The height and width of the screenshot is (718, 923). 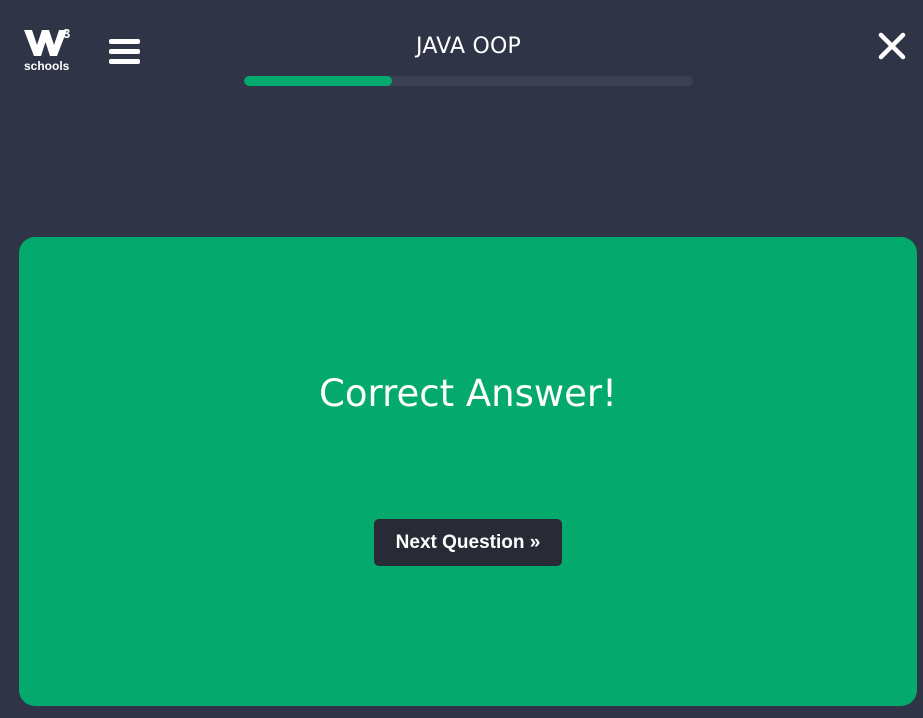 I want to click on w3schools-logo: 3 schools, so click(x=49, y=50).